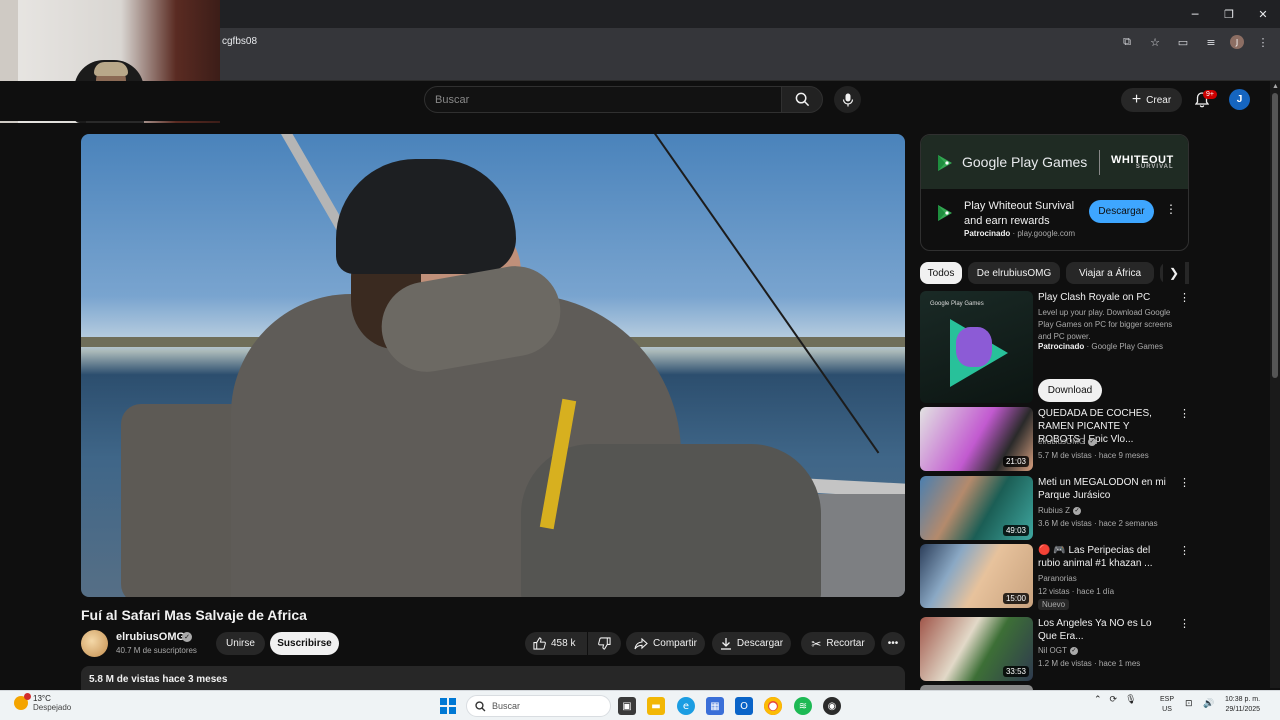 Image resolution: width=1280 pixels, height=720 pixels. Describe the element at coordinates (832, 706) in the screenshot. I see `obs-recording-icon: ◉` at that location.